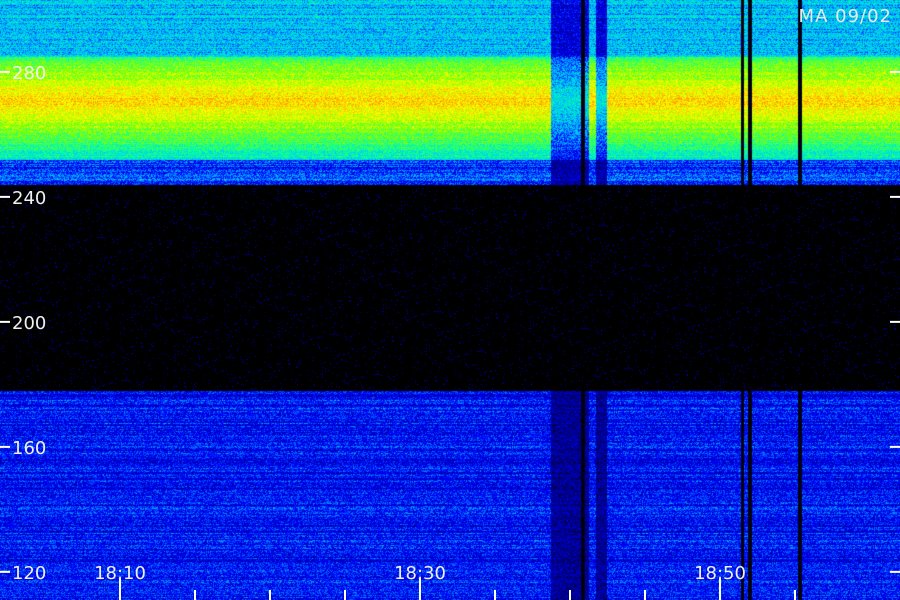 The height and width of the screenshot is (600, 900). What do you see at coordinates (420, 573) in the screenshot?
I see `x-tick-label: 18:30` at bounding box center [420, 573].